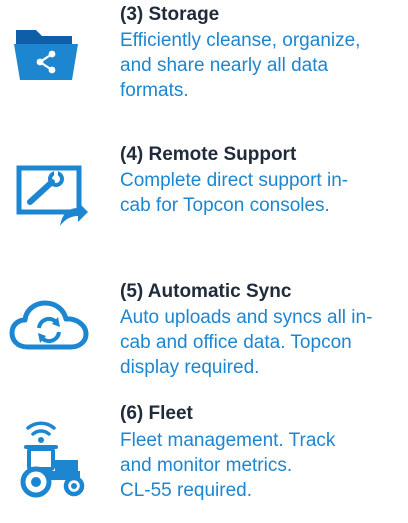  What do you see at coordinates (52, 195) in the screenshot?
I see `remote-support-icon` at bounding box center [52, 195].